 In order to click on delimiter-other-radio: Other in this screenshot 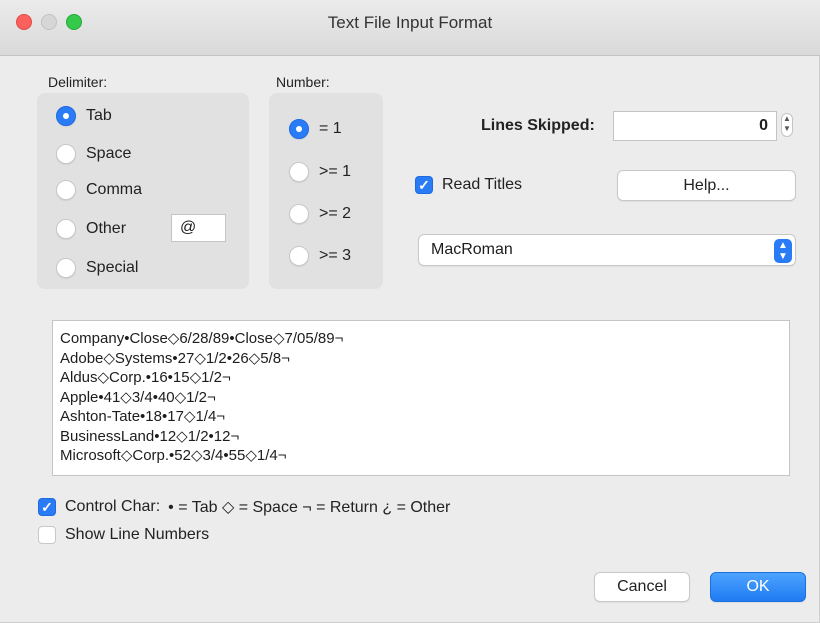, I will do `click(91, 229)`.